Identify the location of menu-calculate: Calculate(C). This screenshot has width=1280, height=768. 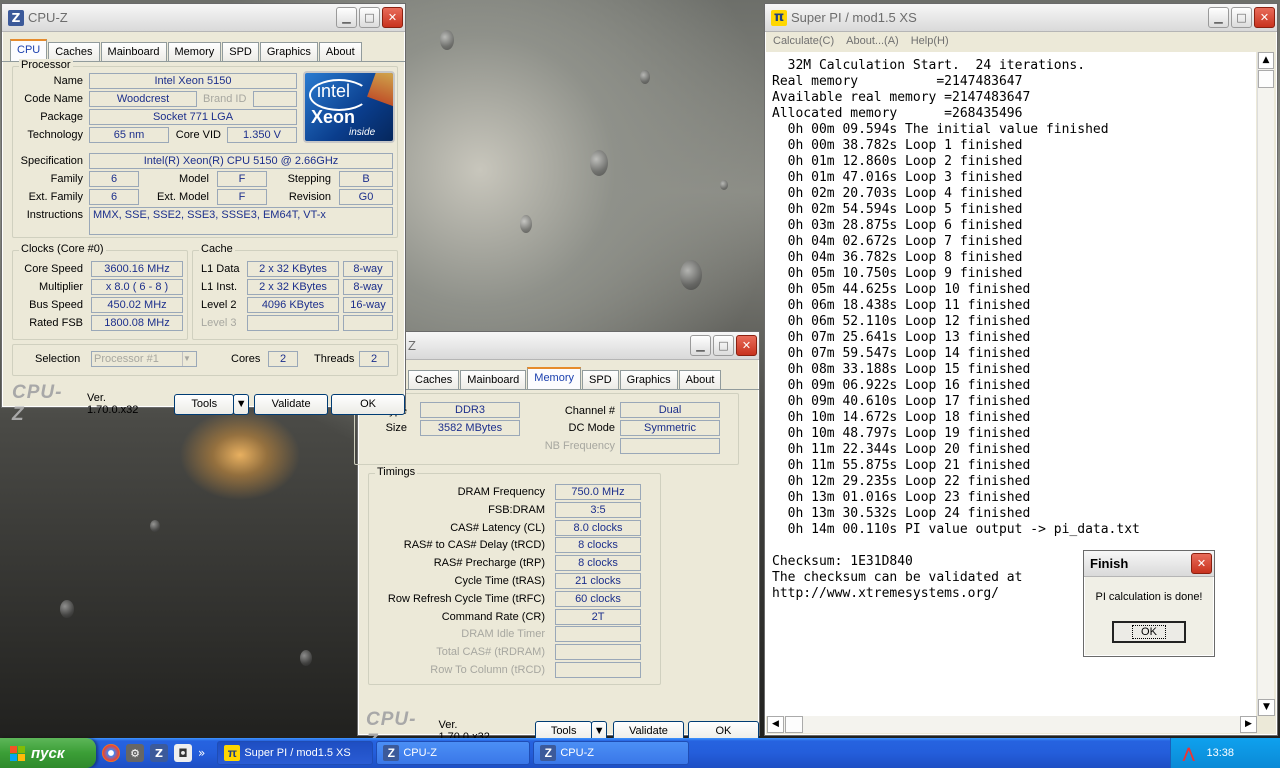
(803, 41).